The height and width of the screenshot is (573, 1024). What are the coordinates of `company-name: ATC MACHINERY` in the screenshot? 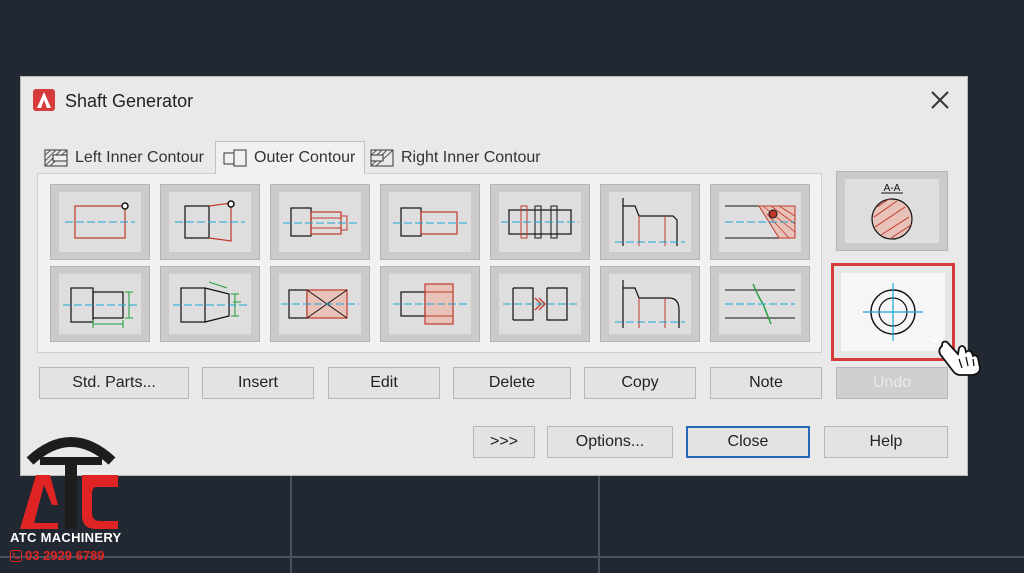 It's located at (66, 537).